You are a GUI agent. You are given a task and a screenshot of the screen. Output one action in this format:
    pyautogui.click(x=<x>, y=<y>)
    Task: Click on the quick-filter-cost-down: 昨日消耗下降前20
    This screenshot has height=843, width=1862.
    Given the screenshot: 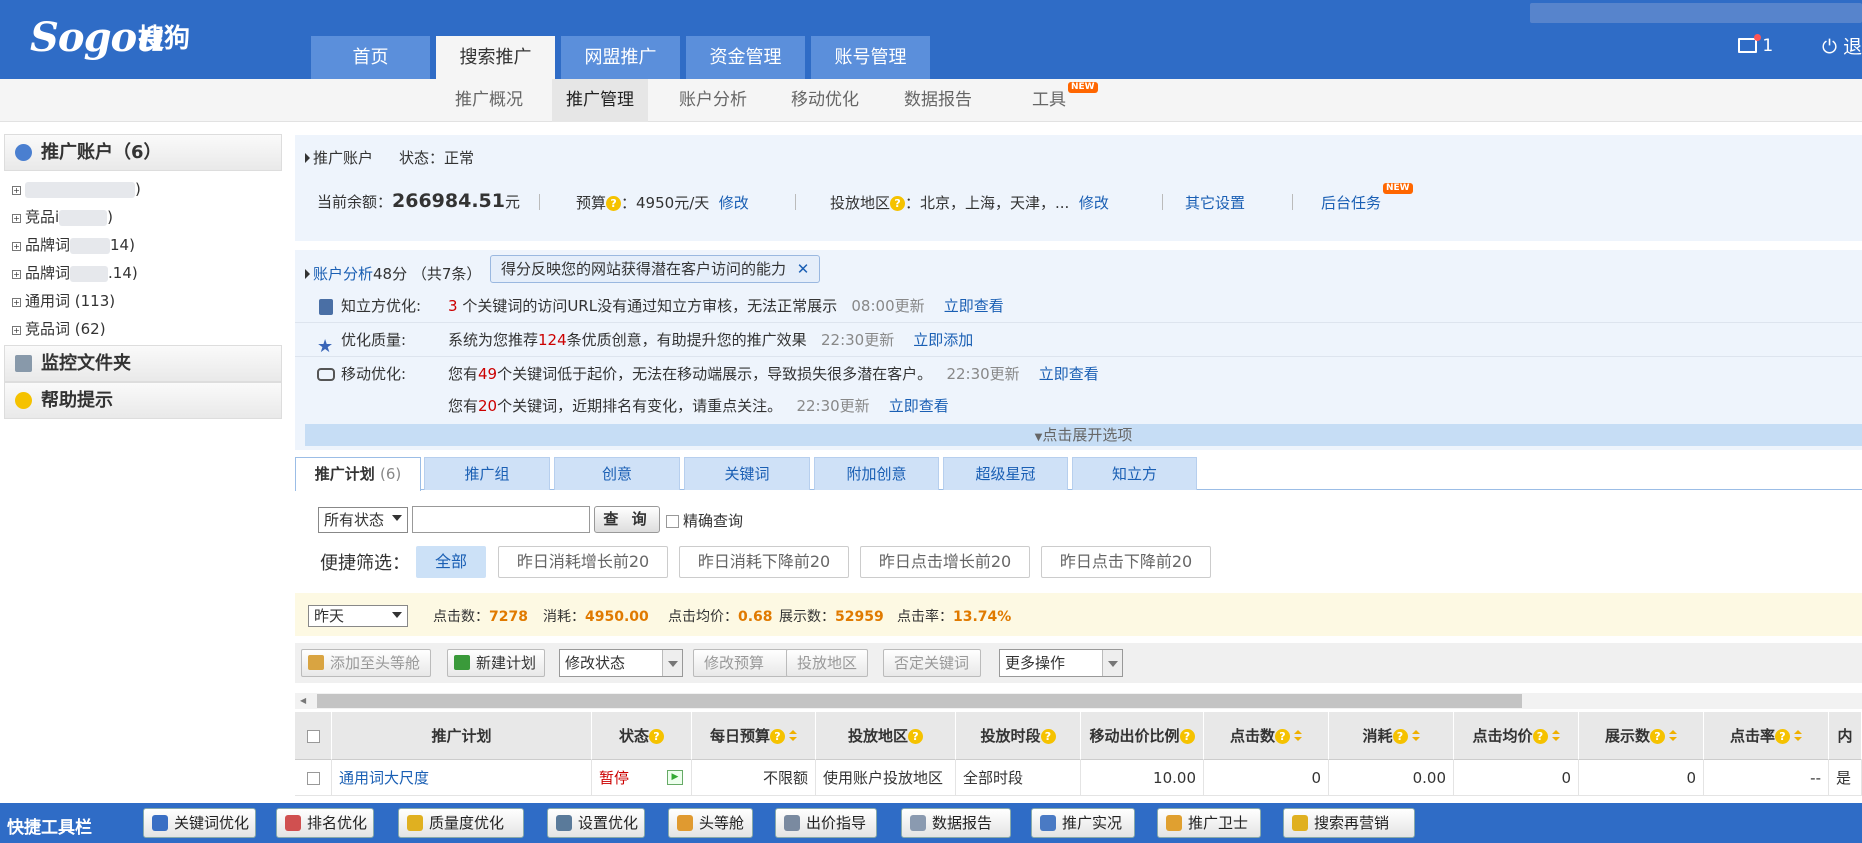 What is the action you would take?
    pyautogui.click(x=764, y=562)
    